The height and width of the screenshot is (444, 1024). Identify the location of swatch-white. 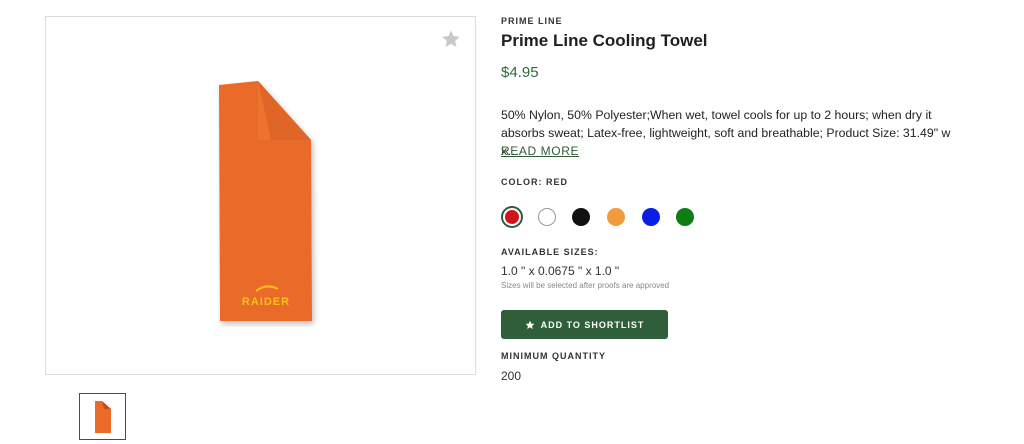
(547, 217).